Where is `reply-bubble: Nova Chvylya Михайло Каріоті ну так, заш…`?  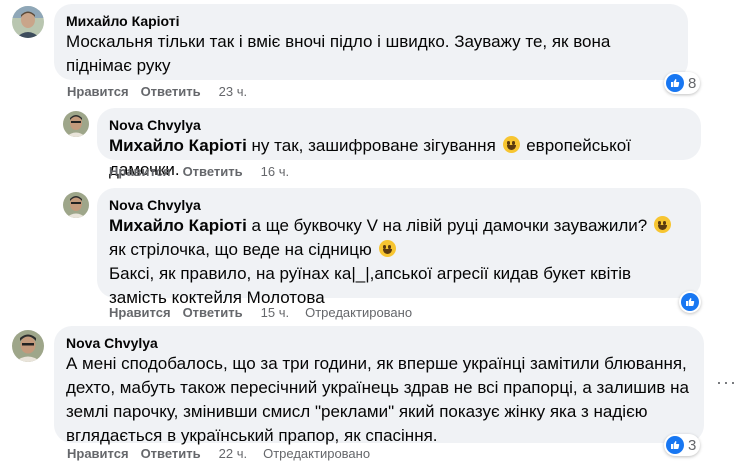
reply-bubble: Nova Chvylya Михайло Каріоті ну так, заш… is located at coordinates (399, 143).